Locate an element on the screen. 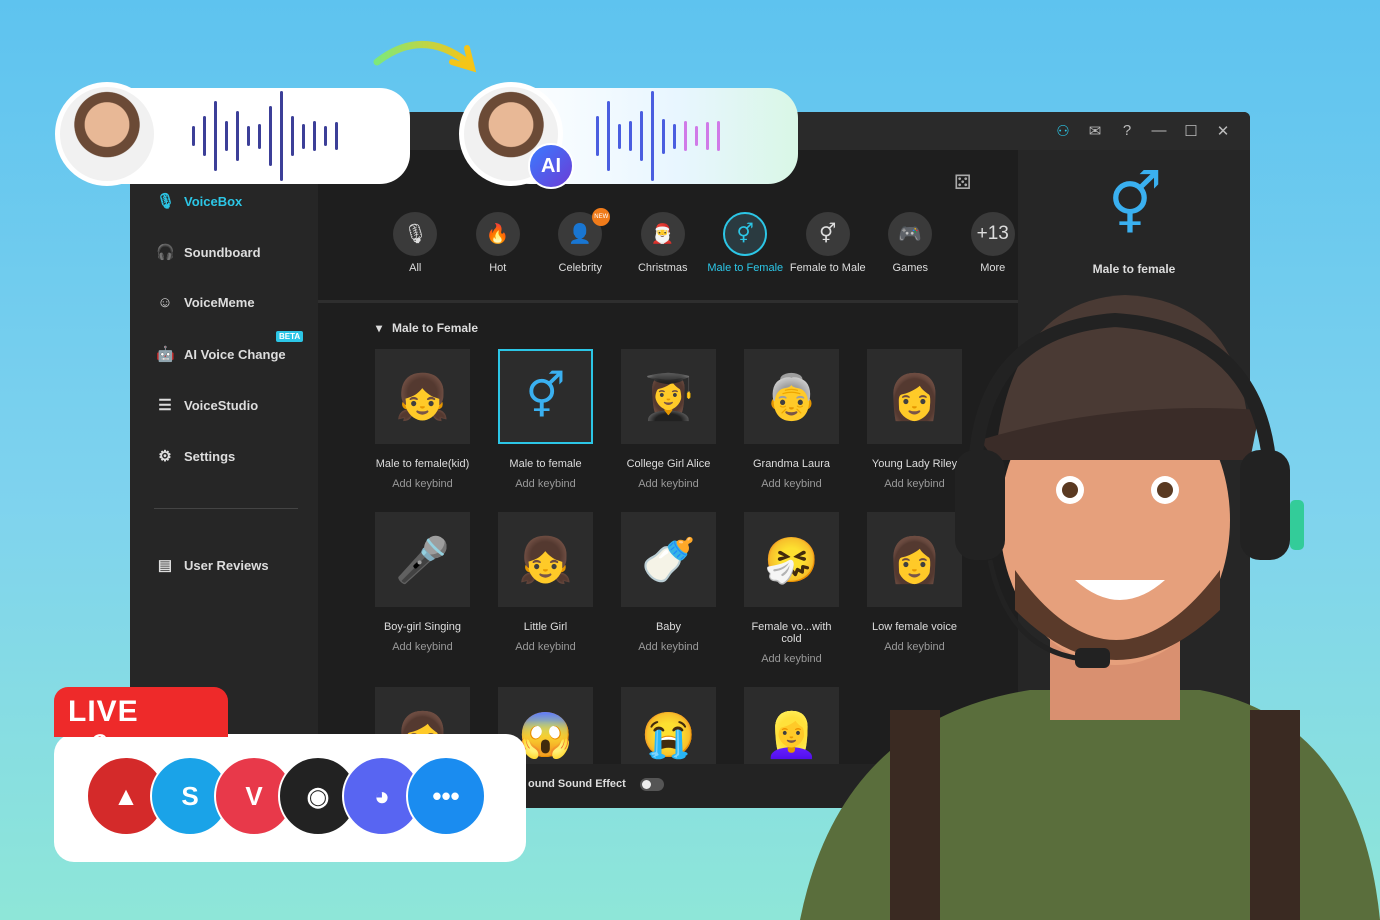 This screenshot has height=920, width=1380. close-icon: ✕ is located at coordinates (1223, 131).